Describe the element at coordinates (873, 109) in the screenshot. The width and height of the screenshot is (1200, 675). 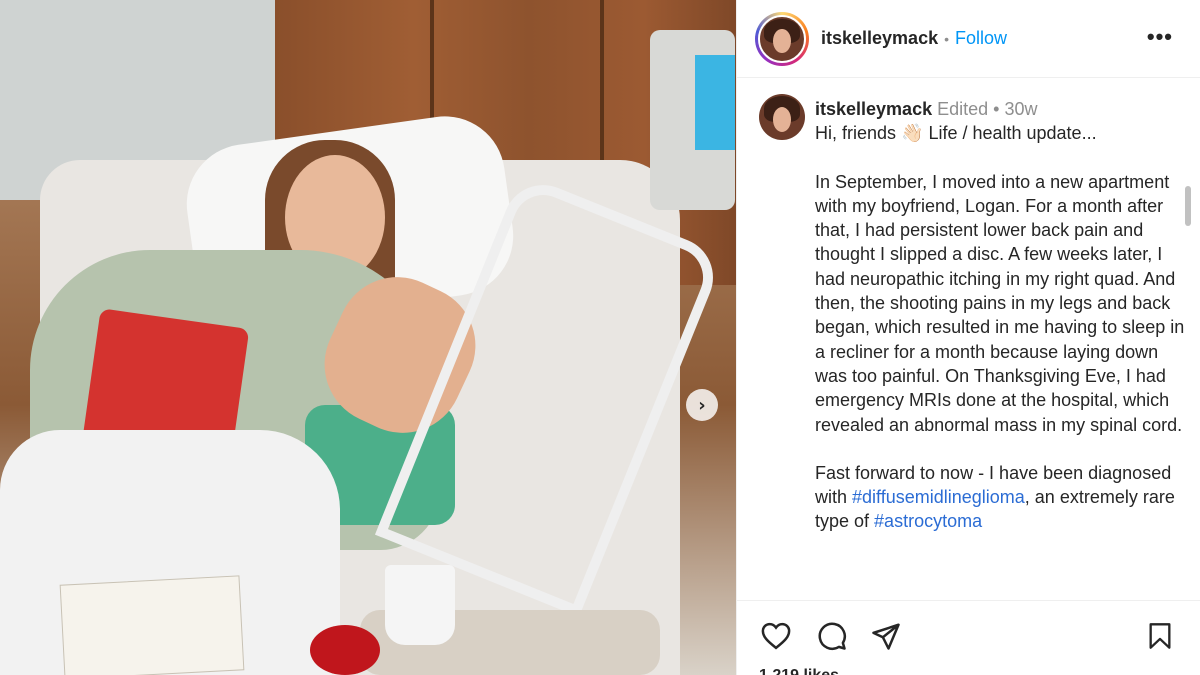
I see `caption-username-link: itskelleymack` at that location.